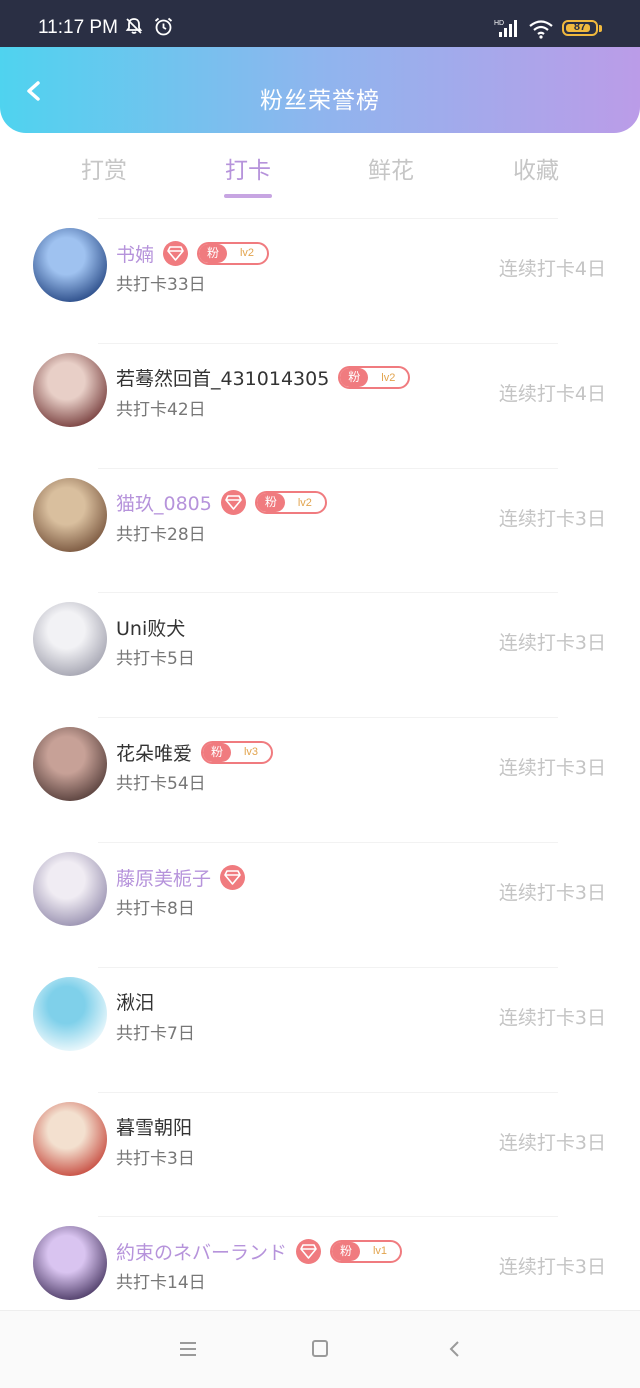 This screenshot has width=640, height=1388. What do you see at coordinates (320, 654) in the screenshot?
I see `list-item: Uni败犬共打卡5日 连续打卡3日` at bounding box center [320, 654].